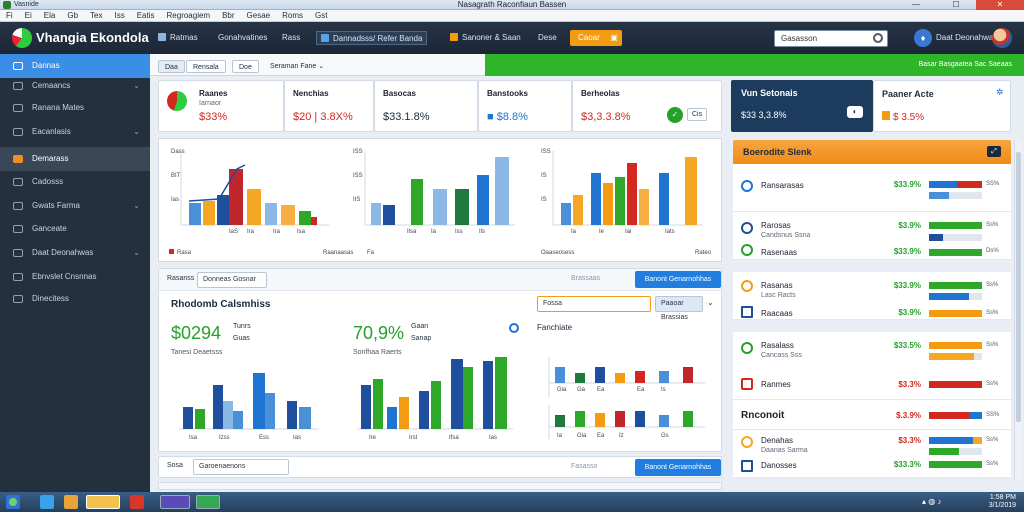 The image size is (1024, 512). I want to click on nav-item-active: Dannadsss/ Refer Banda, so click(372, 38).